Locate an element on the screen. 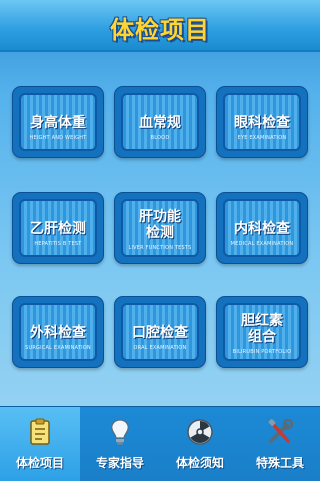 This screenshot has height=481, width=320. tile-blood: 血常规 BLOOD is located at coordinates (160, 122).